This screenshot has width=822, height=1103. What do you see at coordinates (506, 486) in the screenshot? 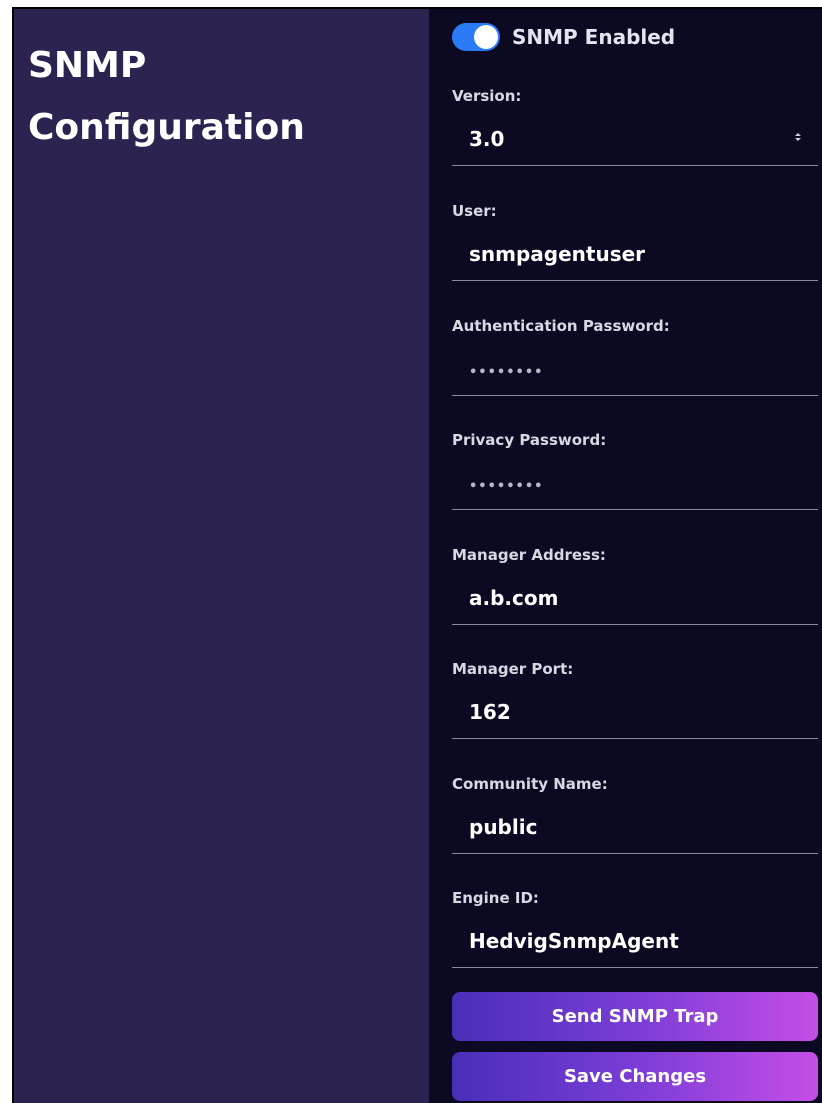
I see `privacy-password-value: ••••••••` at bounding box center [506, 486].